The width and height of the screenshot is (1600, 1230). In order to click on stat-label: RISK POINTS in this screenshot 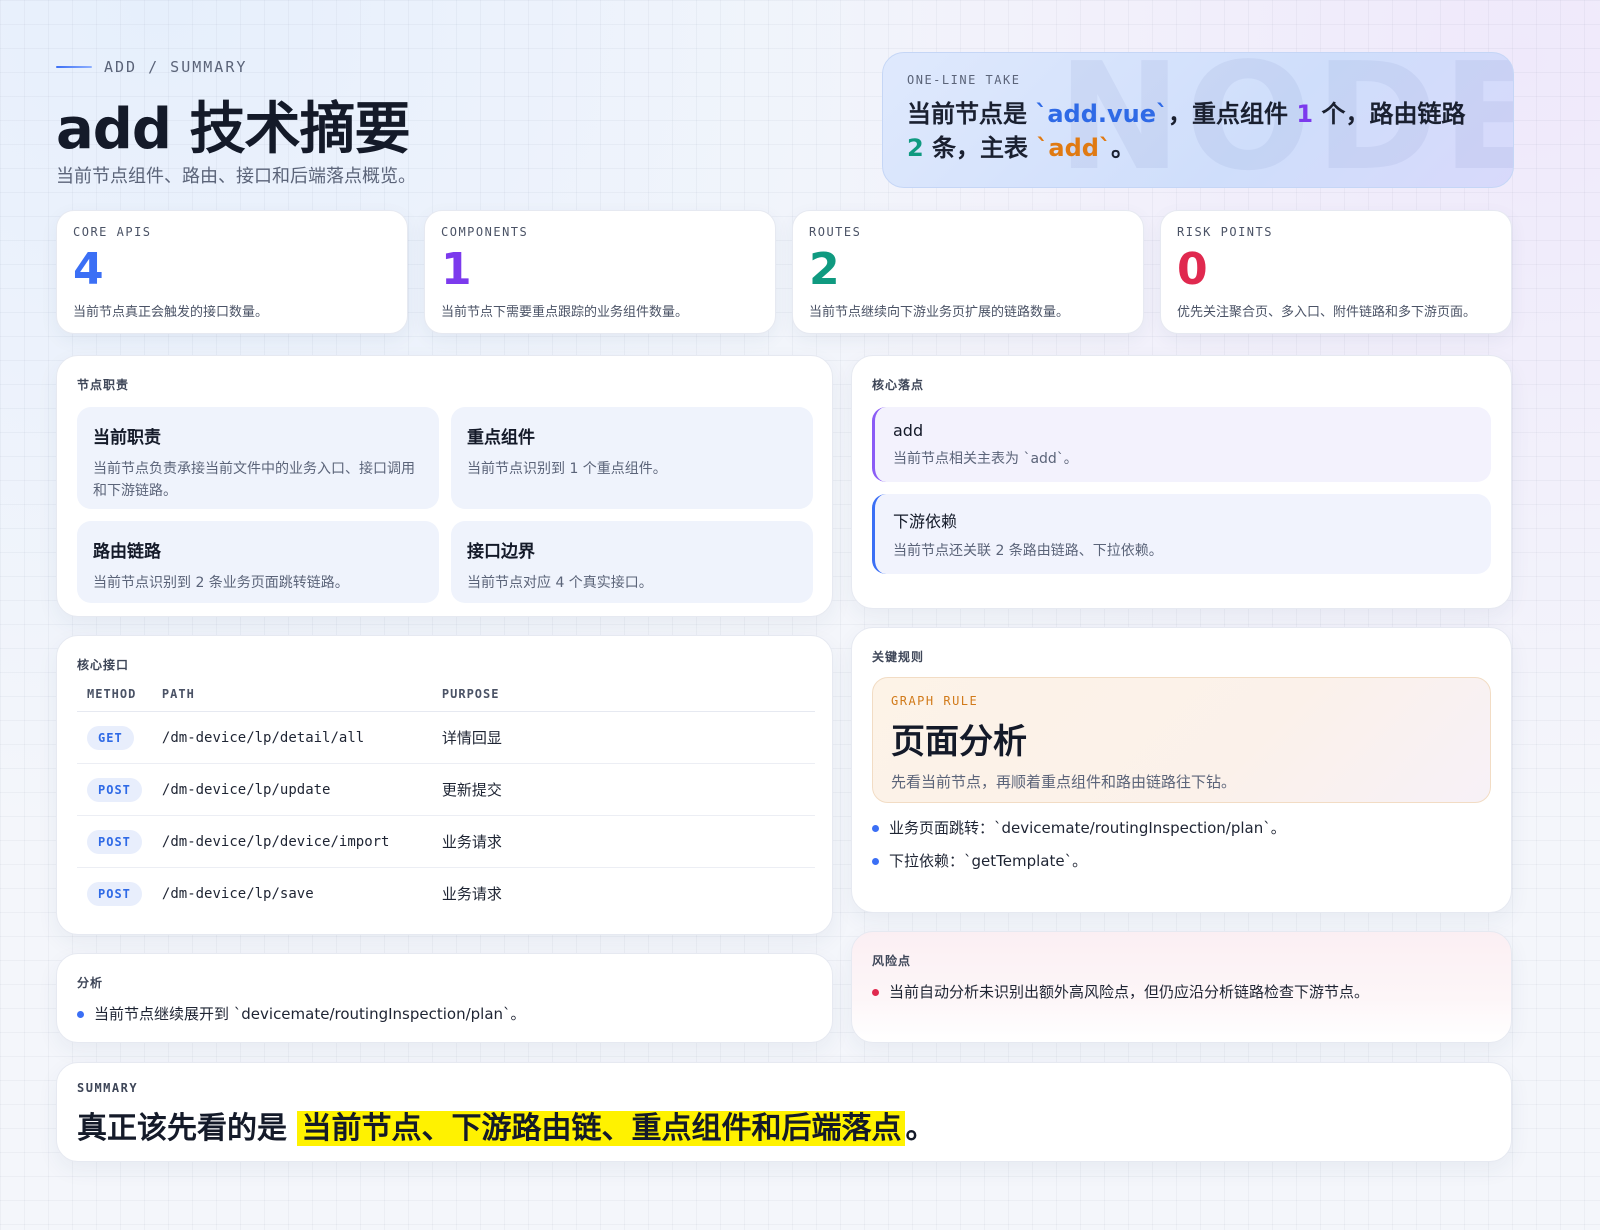, I will do `click(1225, 232)`.